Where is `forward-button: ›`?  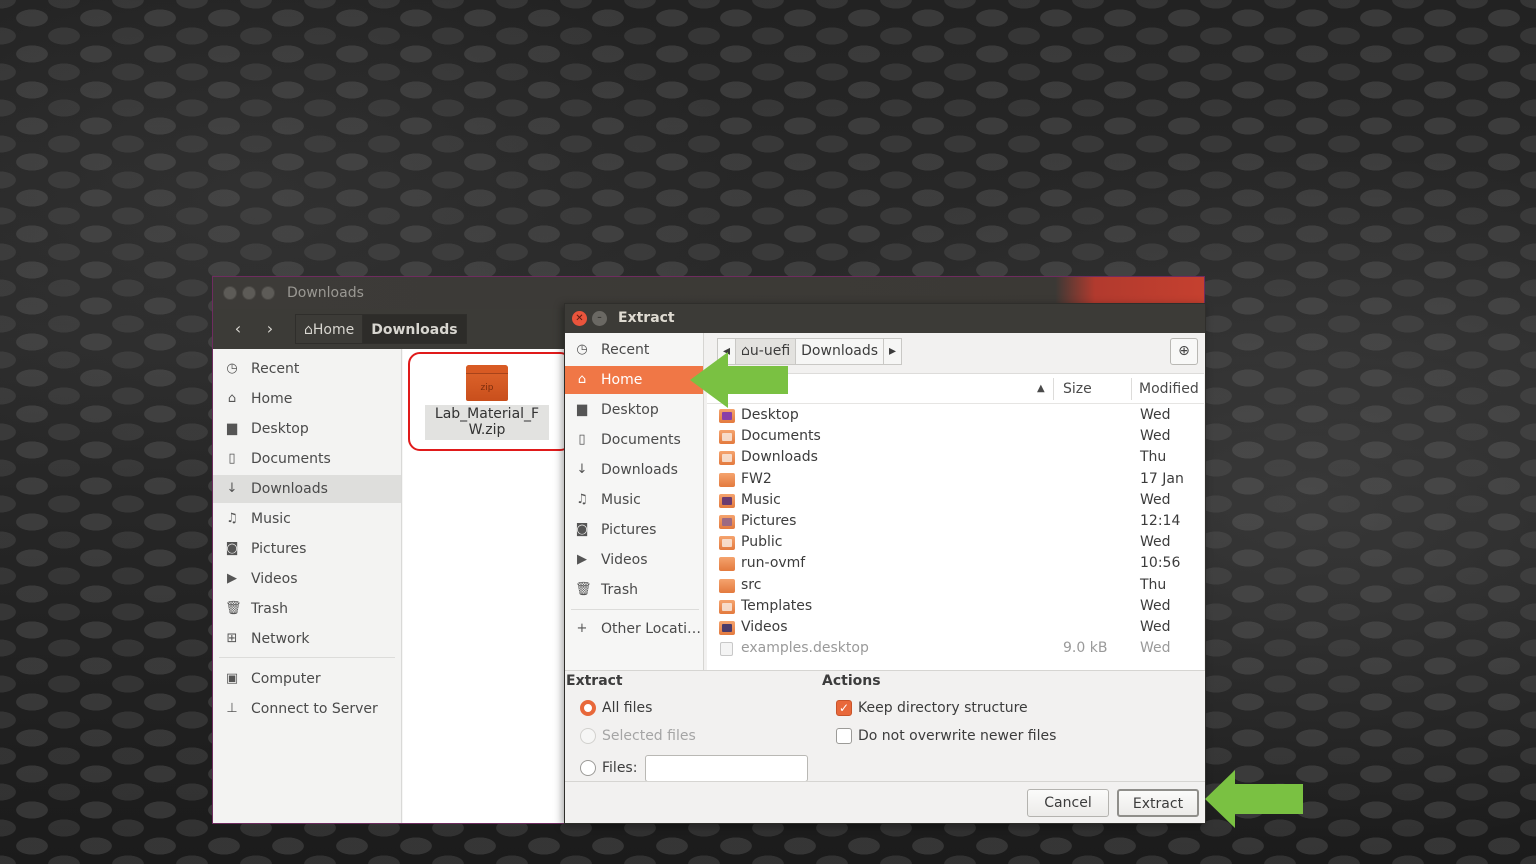 forward-button: › is located at coordinates (270, 329).